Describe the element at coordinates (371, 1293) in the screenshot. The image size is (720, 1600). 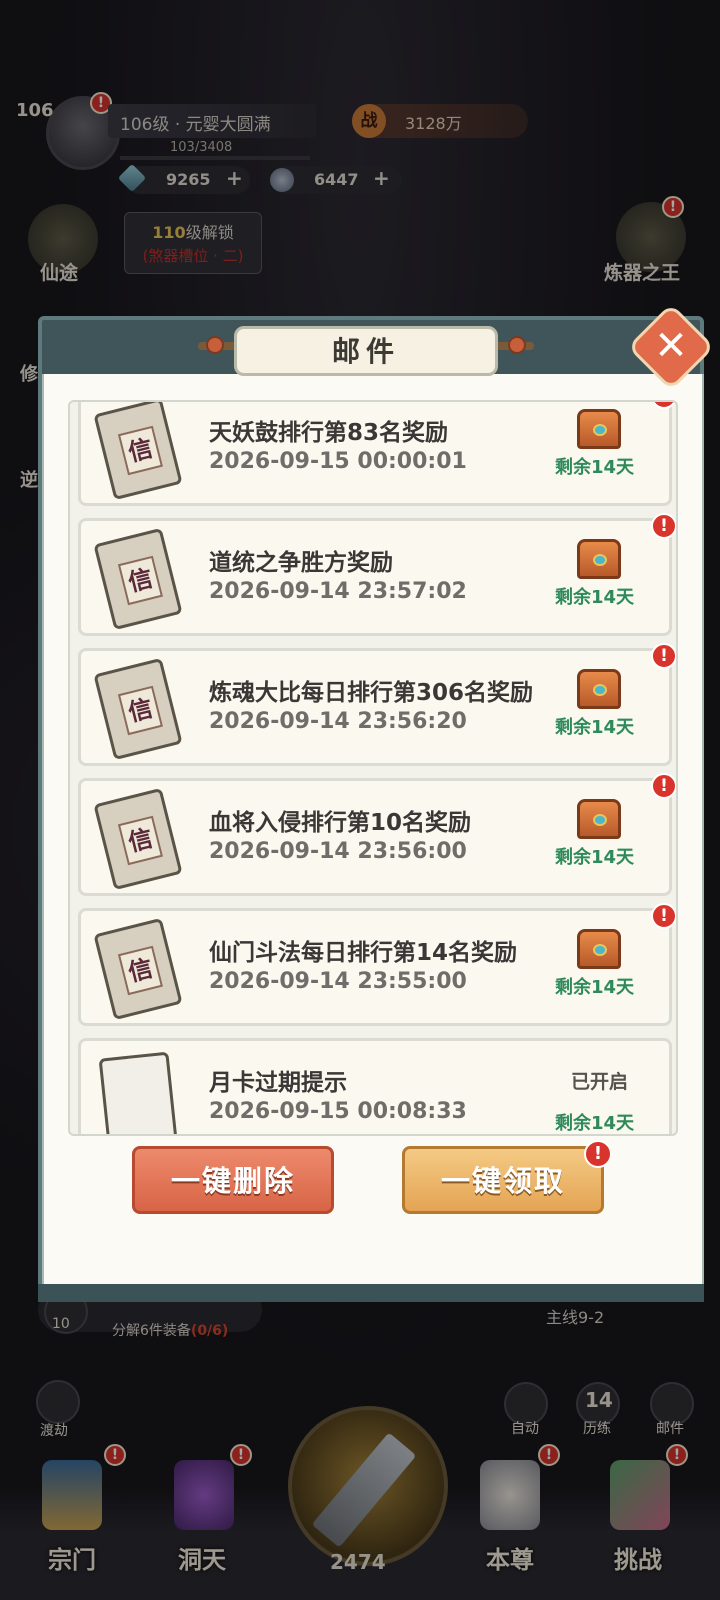
I see `mail-modal-footer` at that location.